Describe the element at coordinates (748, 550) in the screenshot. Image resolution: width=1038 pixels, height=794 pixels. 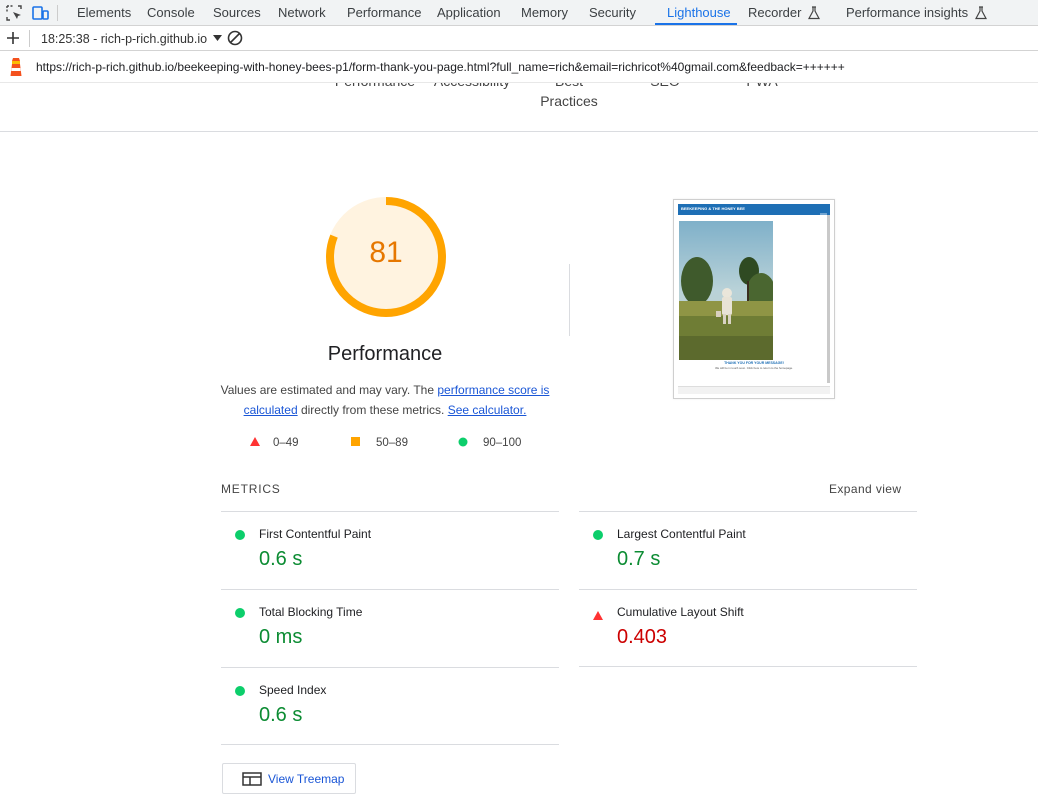
I see `metric-lcp: Largest Contentful Paint 0.7 s` at that location.